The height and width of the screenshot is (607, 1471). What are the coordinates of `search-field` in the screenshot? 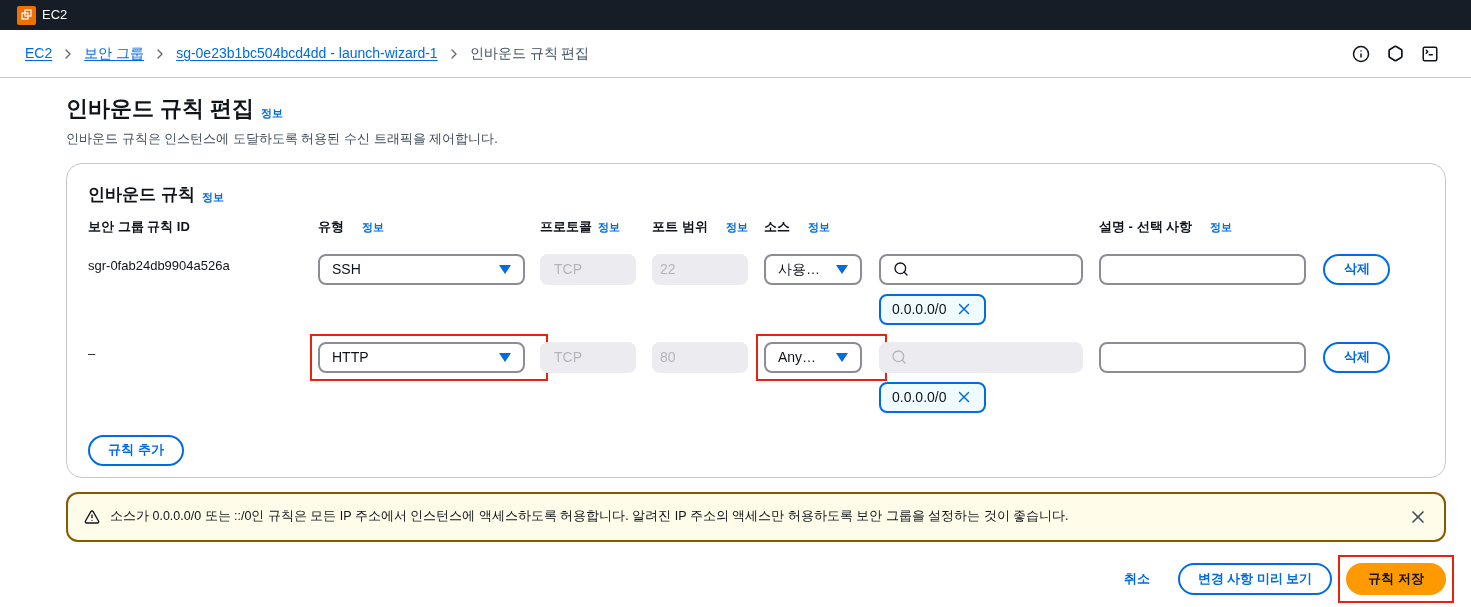 It's located at (981, 269).